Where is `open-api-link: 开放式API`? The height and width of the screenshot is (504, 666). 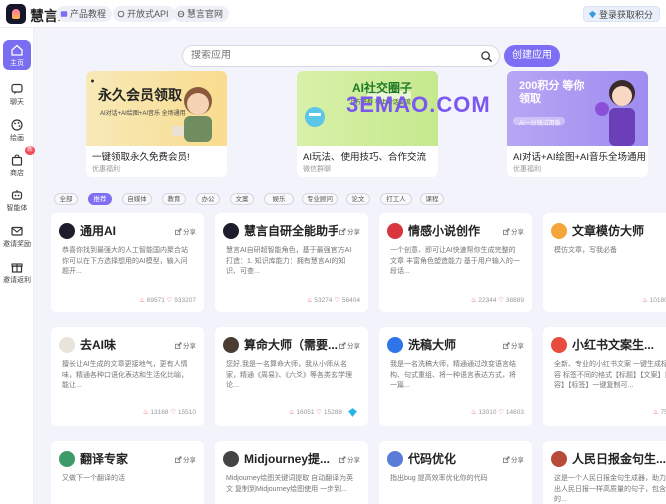 open-api-link: 开放式API is located at coordinates (144, 14).